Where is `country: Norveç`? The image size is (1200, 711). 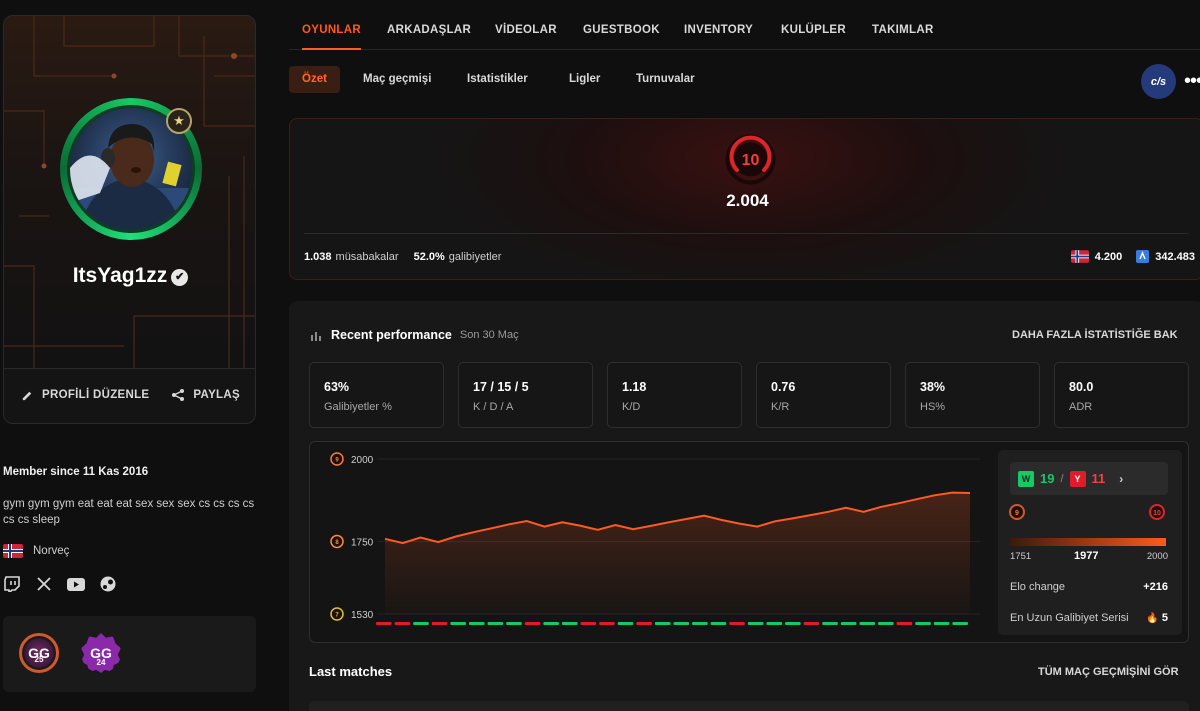
country: Norveç is located at coordinates (36, 551).